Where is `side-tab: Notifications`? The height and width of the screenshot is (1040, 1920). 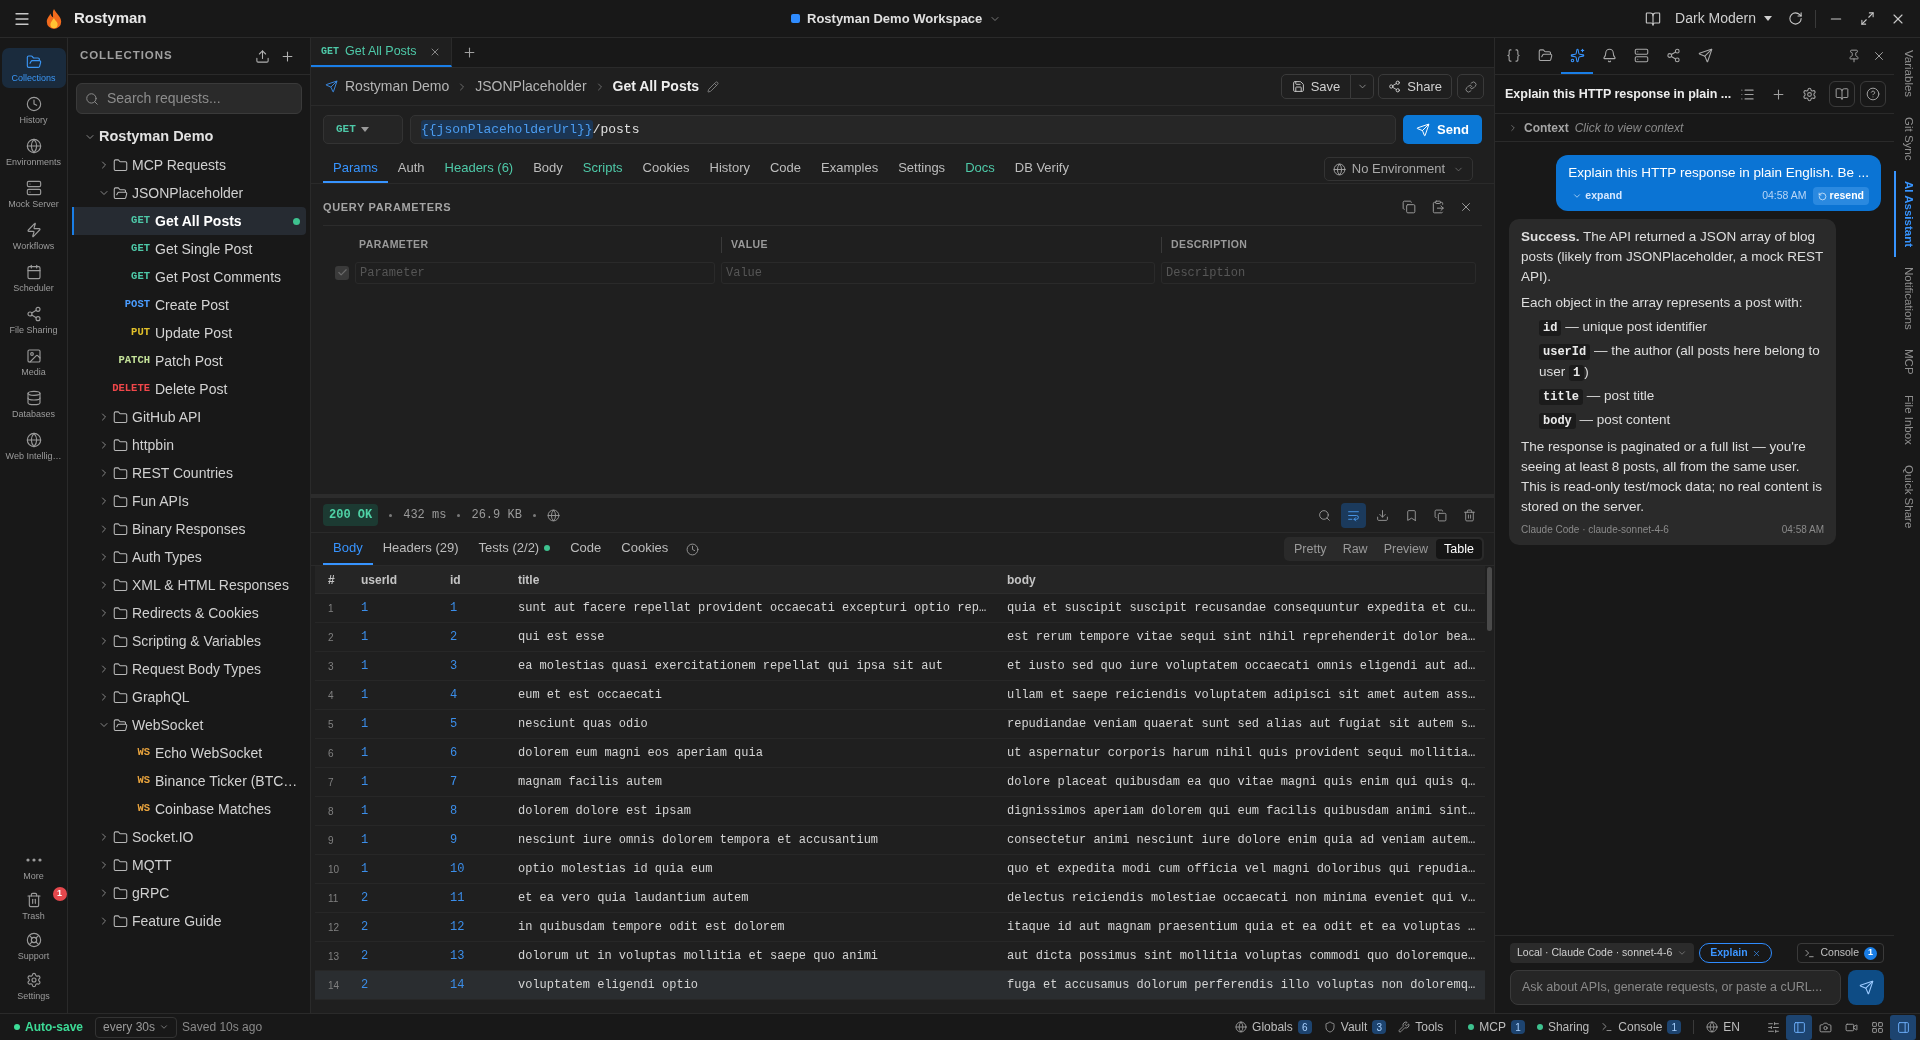 side-tab: Notifications is located at coordinates (1907, 298).